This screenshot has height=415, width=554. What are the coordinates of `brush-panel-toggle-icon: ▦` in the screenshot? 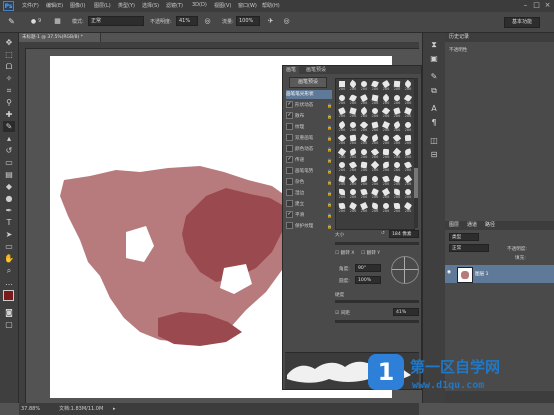 It's located at (57, 21).